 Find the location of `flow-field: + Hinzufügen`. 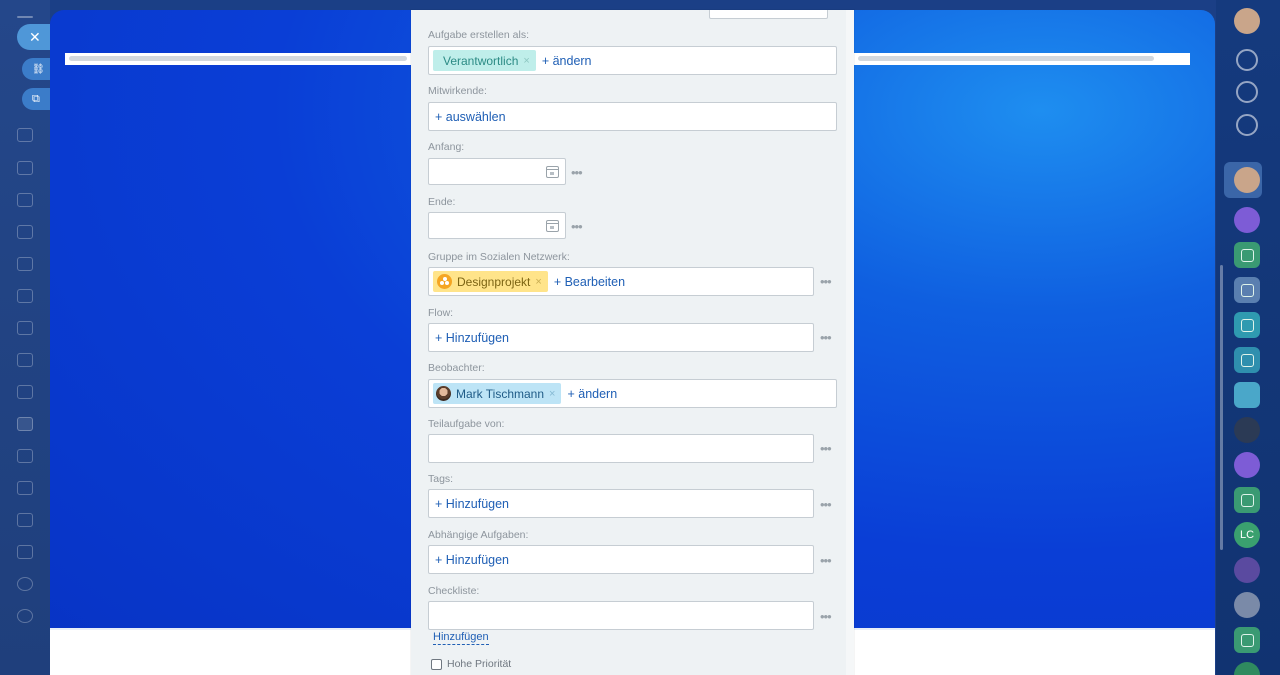

flow-field: + Hinzufügen is located at coordinates (621, 337).